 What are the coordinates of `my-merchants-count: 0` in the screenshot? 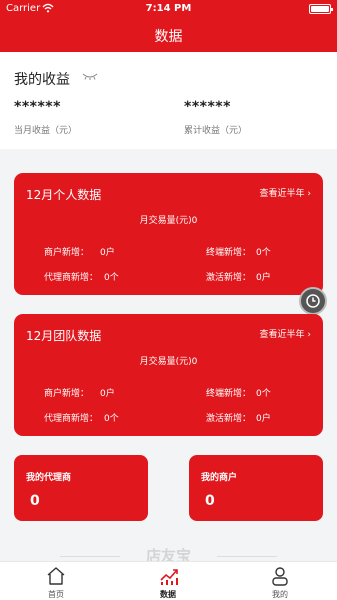 It's located at (210, 501).